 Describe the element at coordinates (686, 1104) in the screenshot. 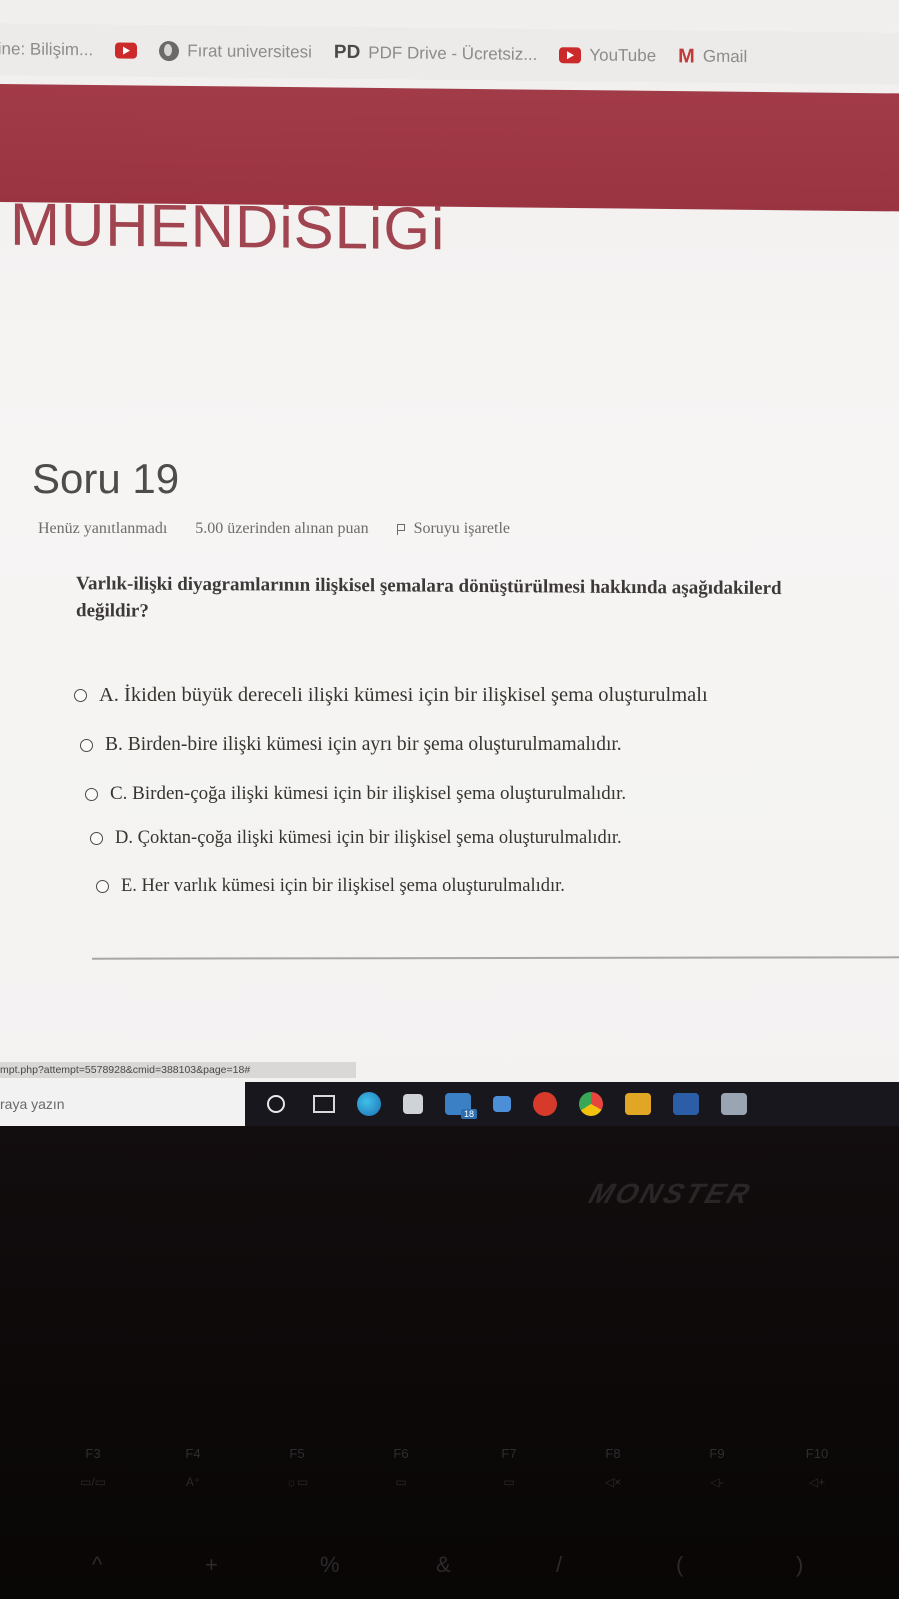

I see `word-icon` at that location.